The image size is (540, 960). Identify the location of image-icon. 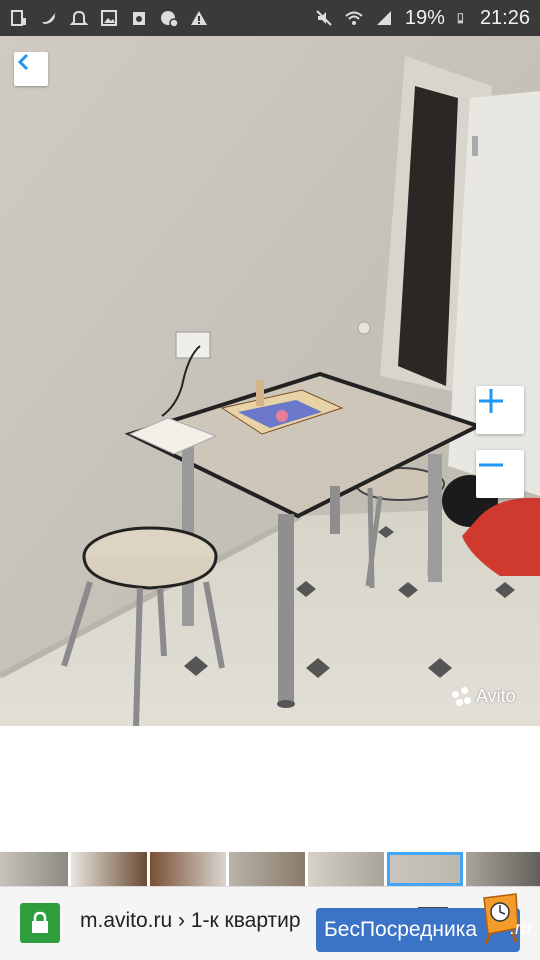
(109, 18).